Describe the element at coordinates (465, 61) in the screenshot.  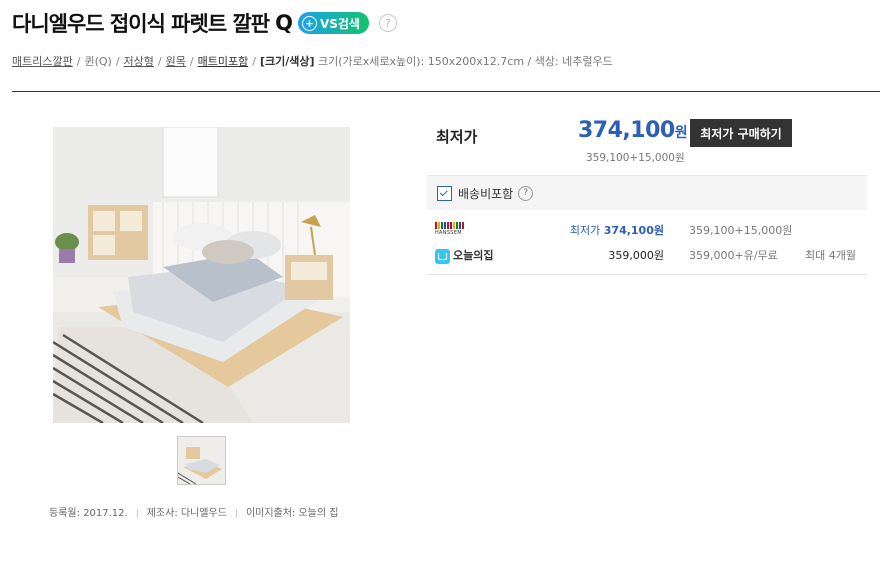
I see `spec-text: 크기(가로x세로x높이): 150x200x12.7cm / 색상: 네추럴우드` at that location.